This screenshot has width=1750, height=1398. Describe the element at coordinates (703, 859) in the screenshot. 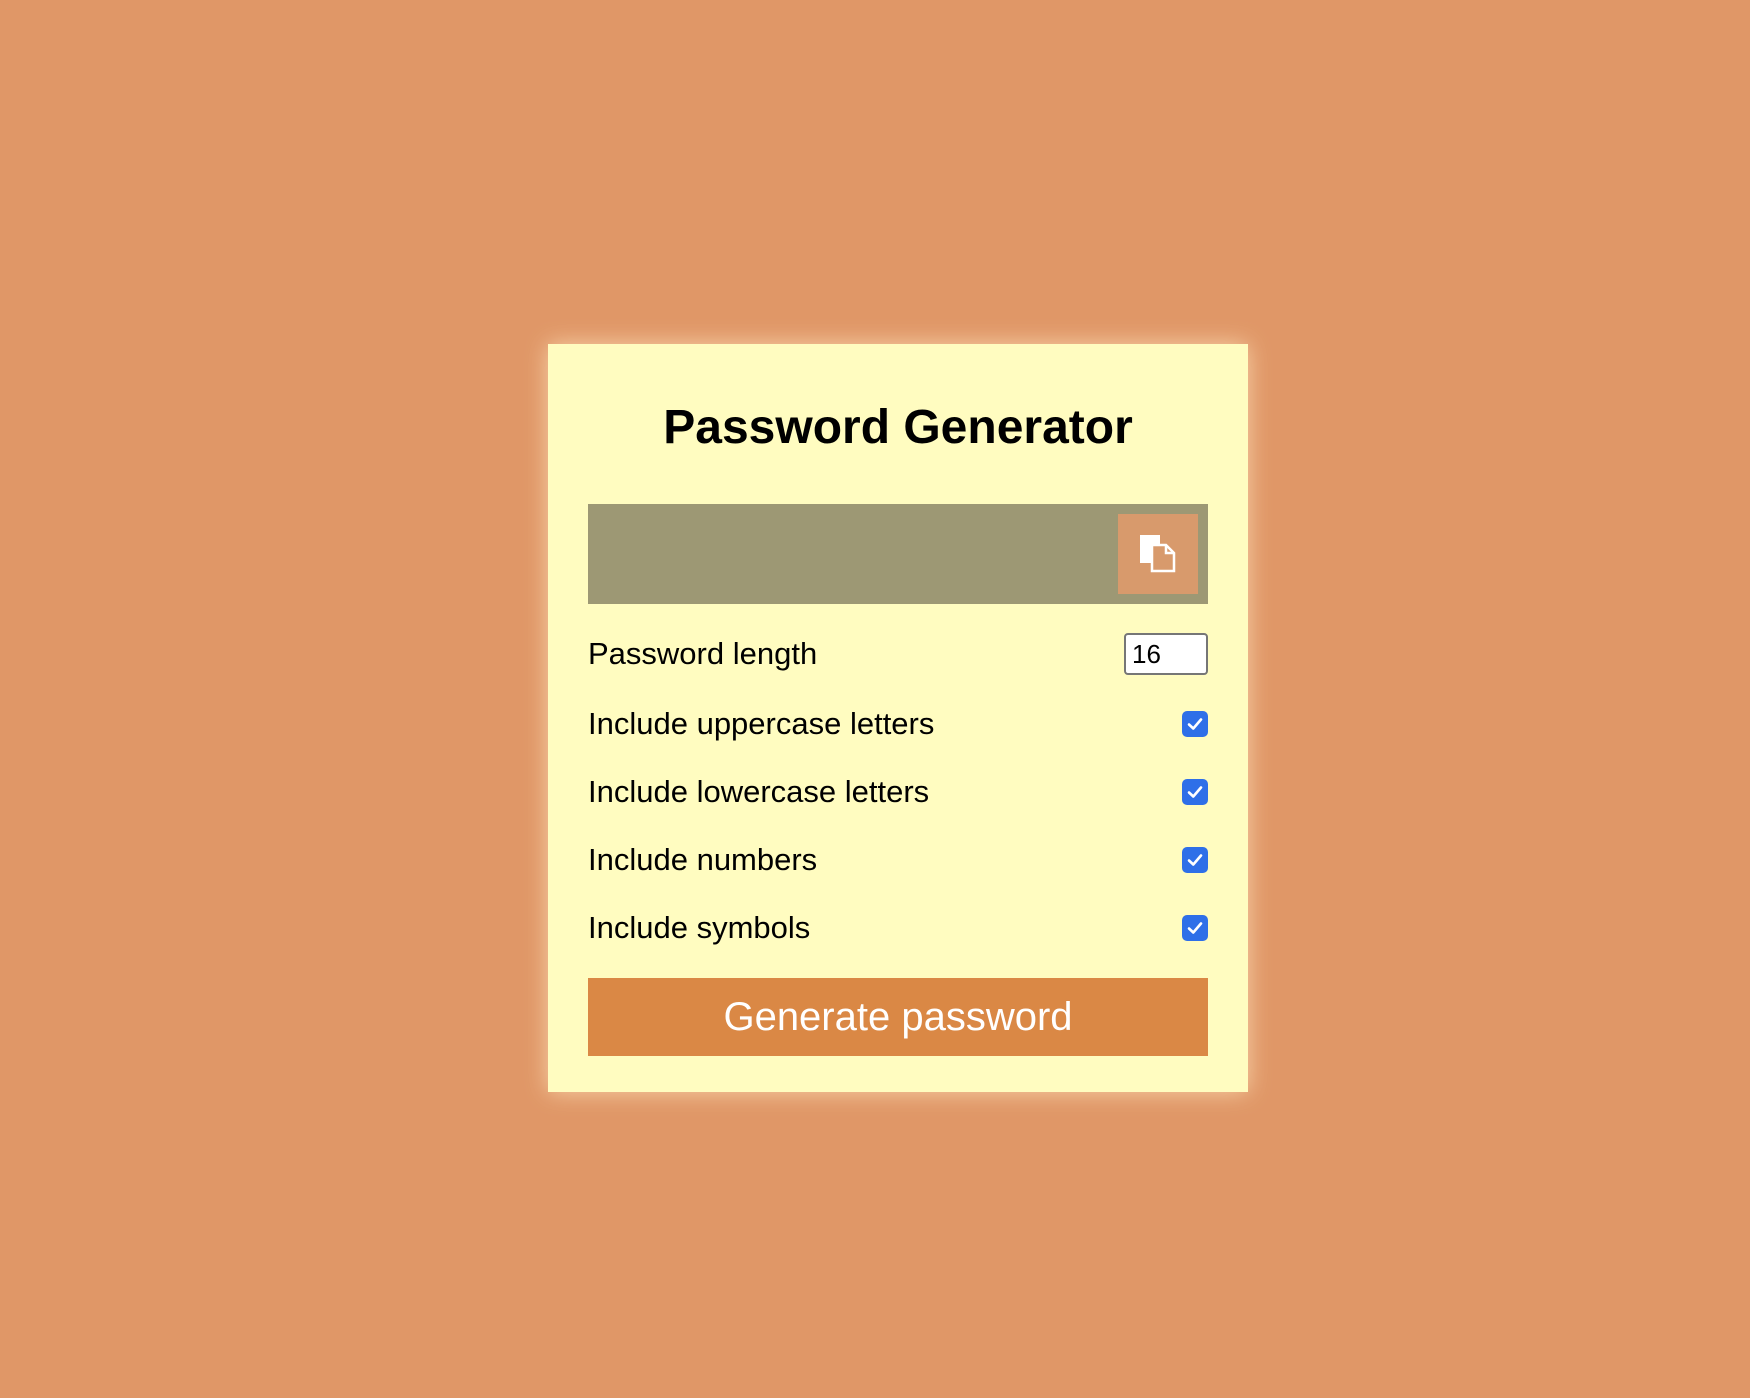

I see `numbers-label: Include numbers` at that location.